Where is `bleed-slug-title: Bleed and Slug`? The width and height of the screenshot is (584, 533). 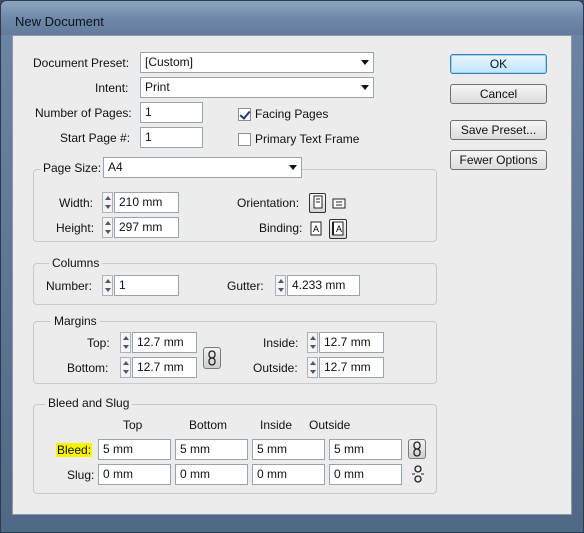
bleed-slug-title: Bleed and Slug is located at coordinates (89, 403).